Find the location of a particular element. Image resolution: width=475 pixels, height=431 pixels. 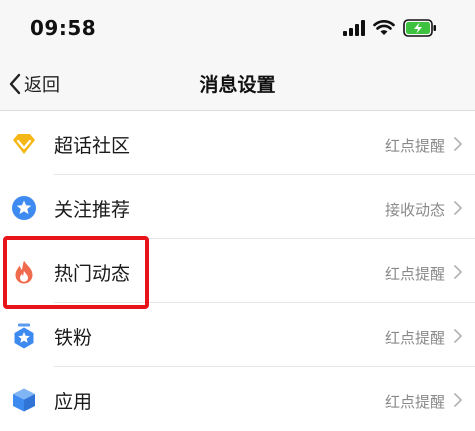

row-label: 应用 is located at coordinates (73, 402).